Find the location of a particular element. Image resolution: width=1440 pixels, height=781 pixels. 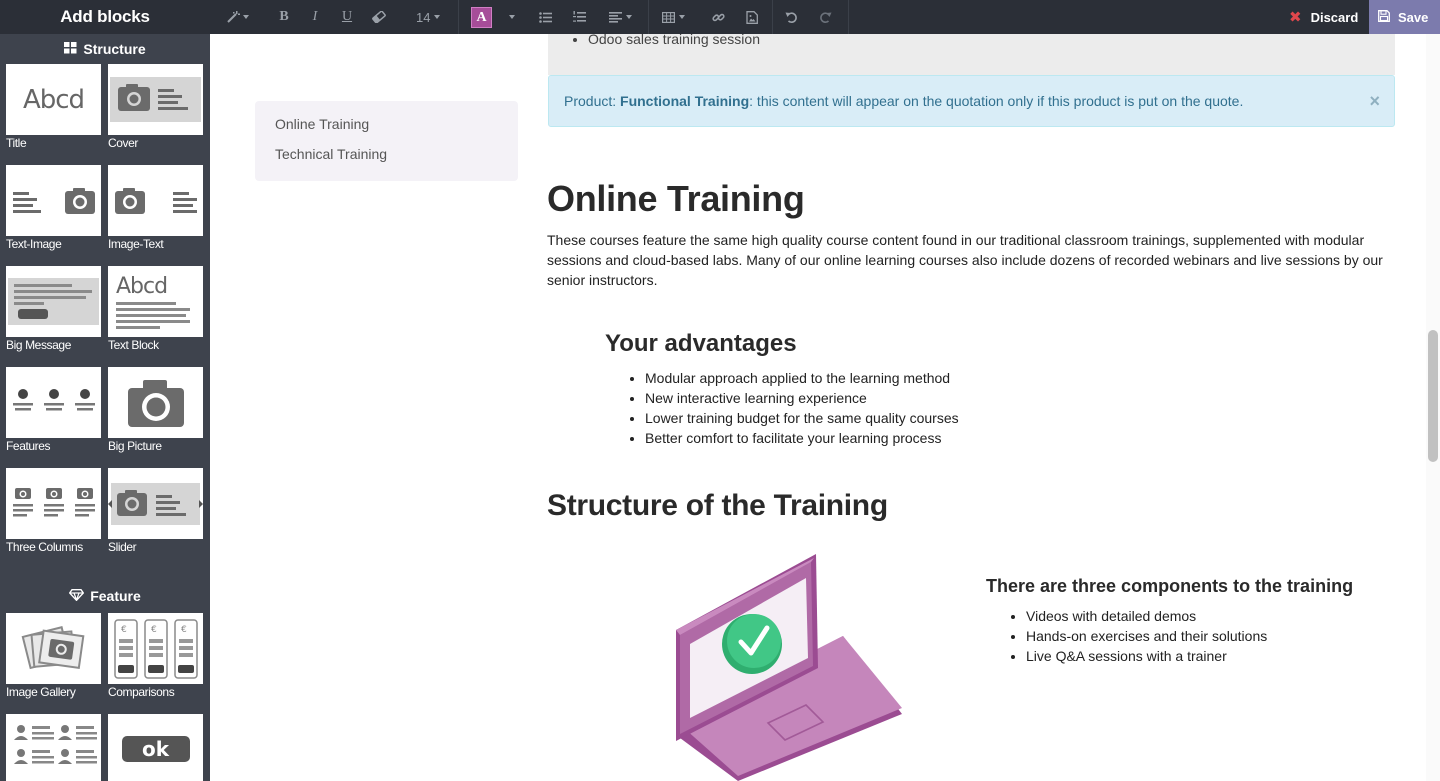

block-comparisons-thumb: € € € is located at coordinates (155, 648).